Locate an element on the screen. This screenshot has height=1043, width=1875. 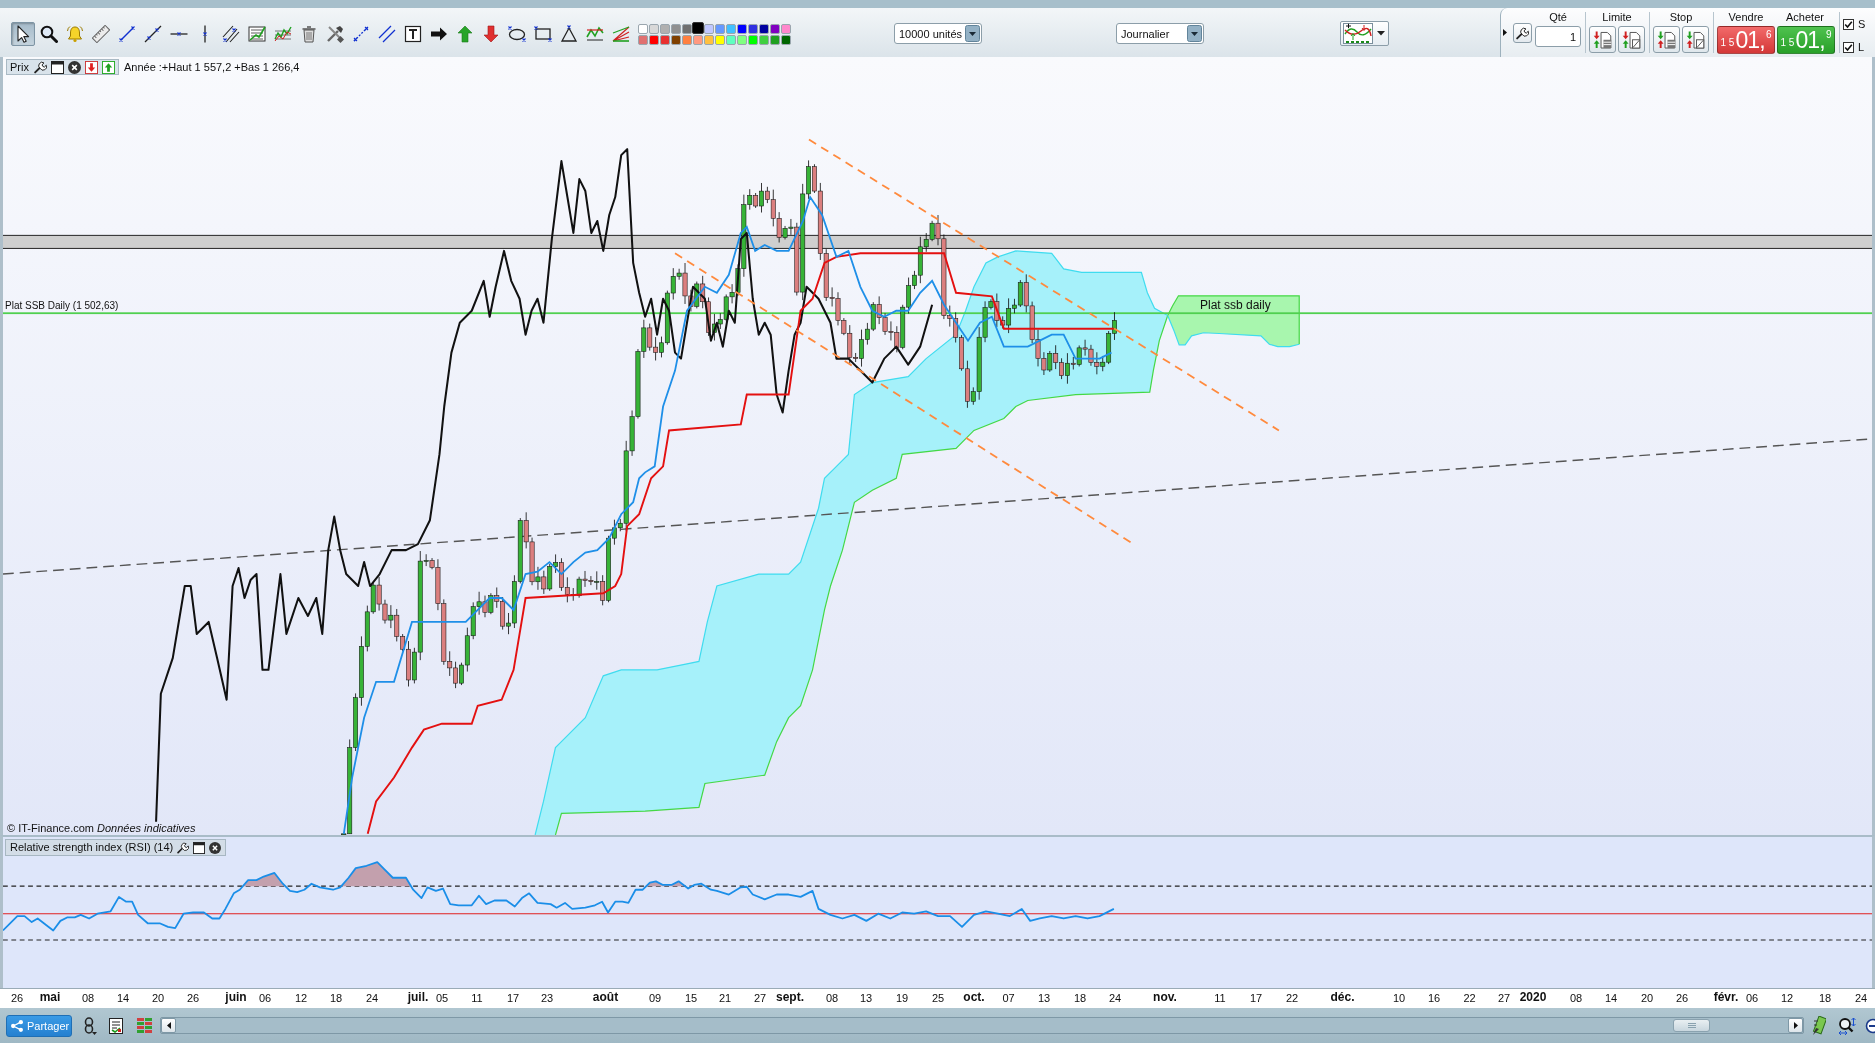
triangle-icon is located at coordinates (569, 33).